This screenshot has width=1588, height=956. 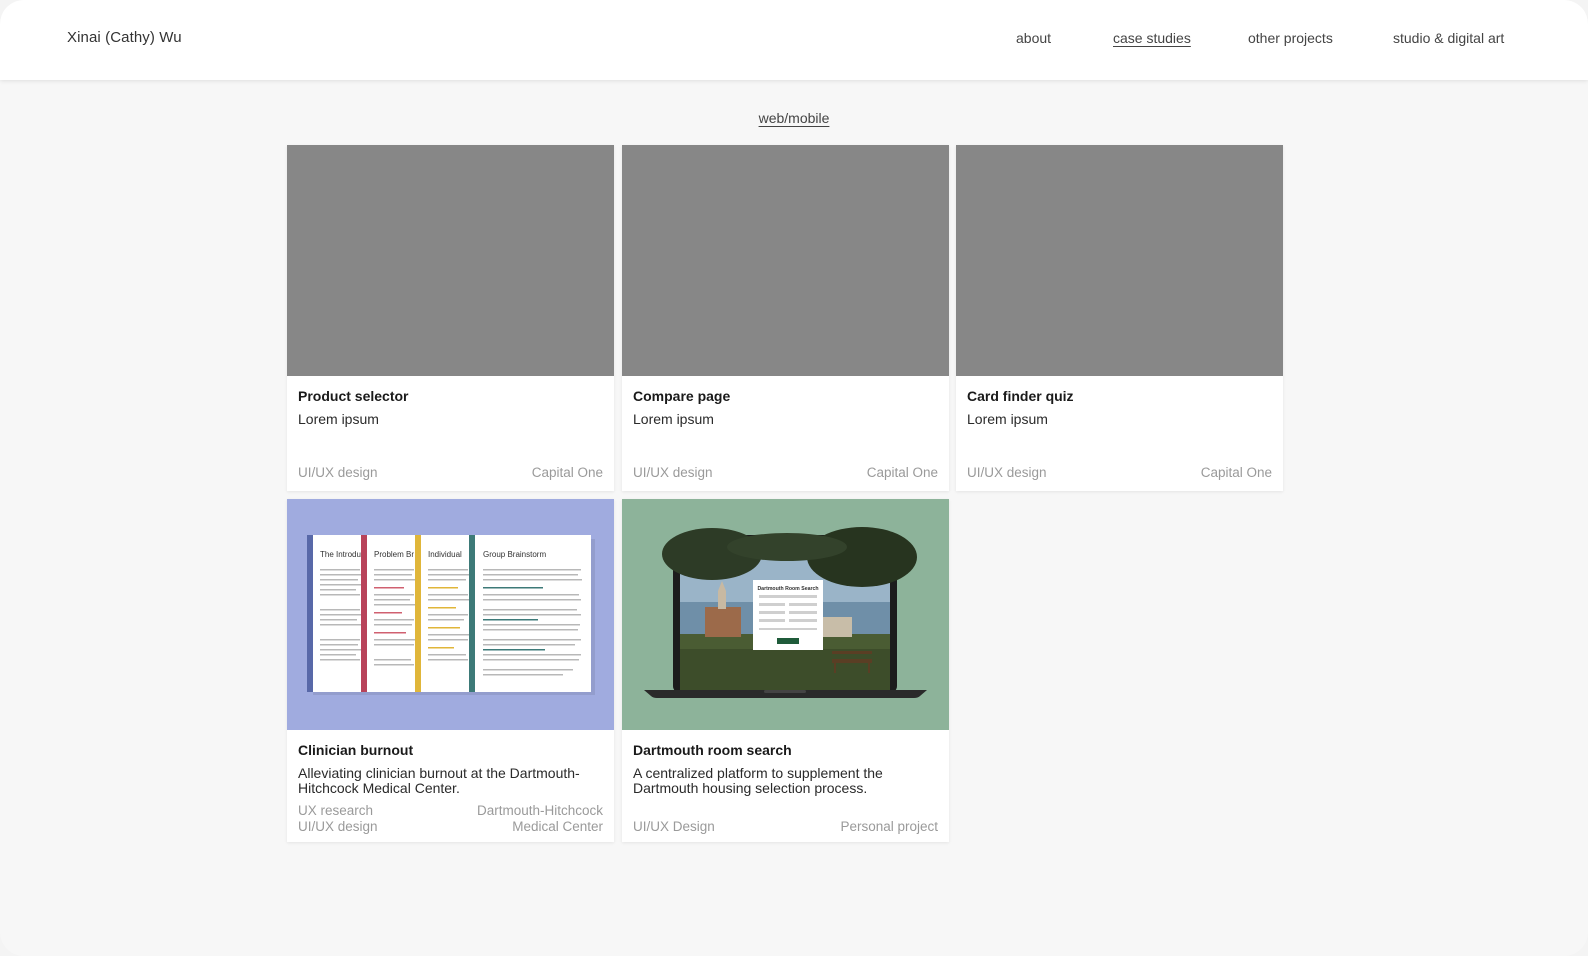 I want to click on page-heading: The Introdu, so click(x=340, y=554).